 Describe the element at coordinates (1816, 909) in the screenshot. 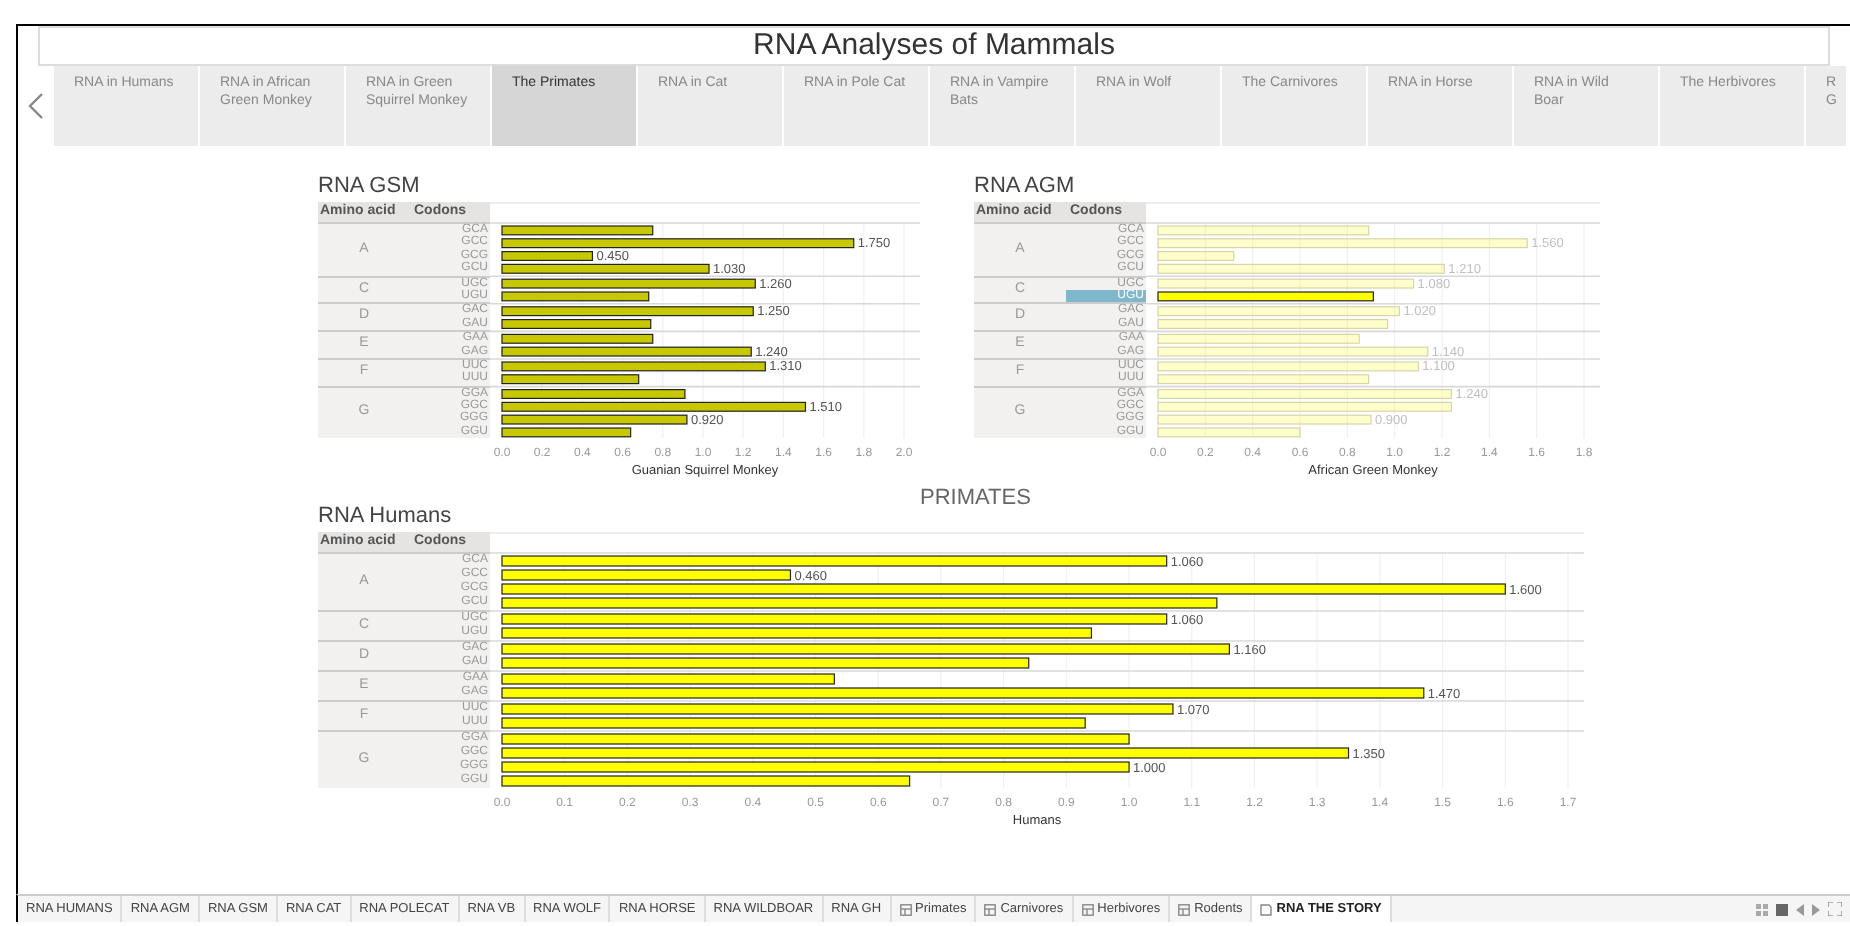

I see `right-arrow-icon` at that location.